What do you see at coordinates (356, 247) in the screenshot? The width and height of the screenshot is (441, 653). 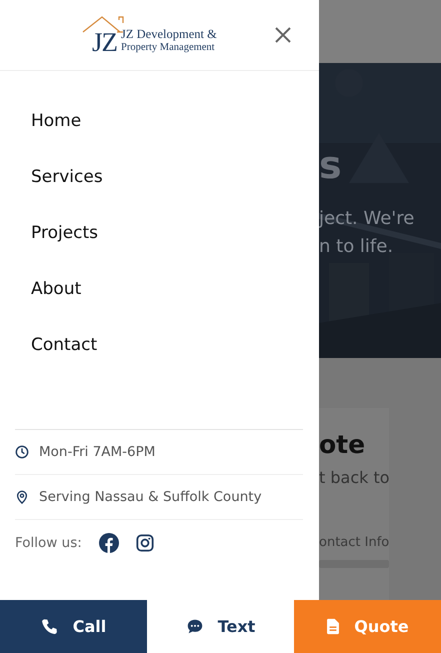 I see `hero-text: n to life.` at bounding box center [356, 247].